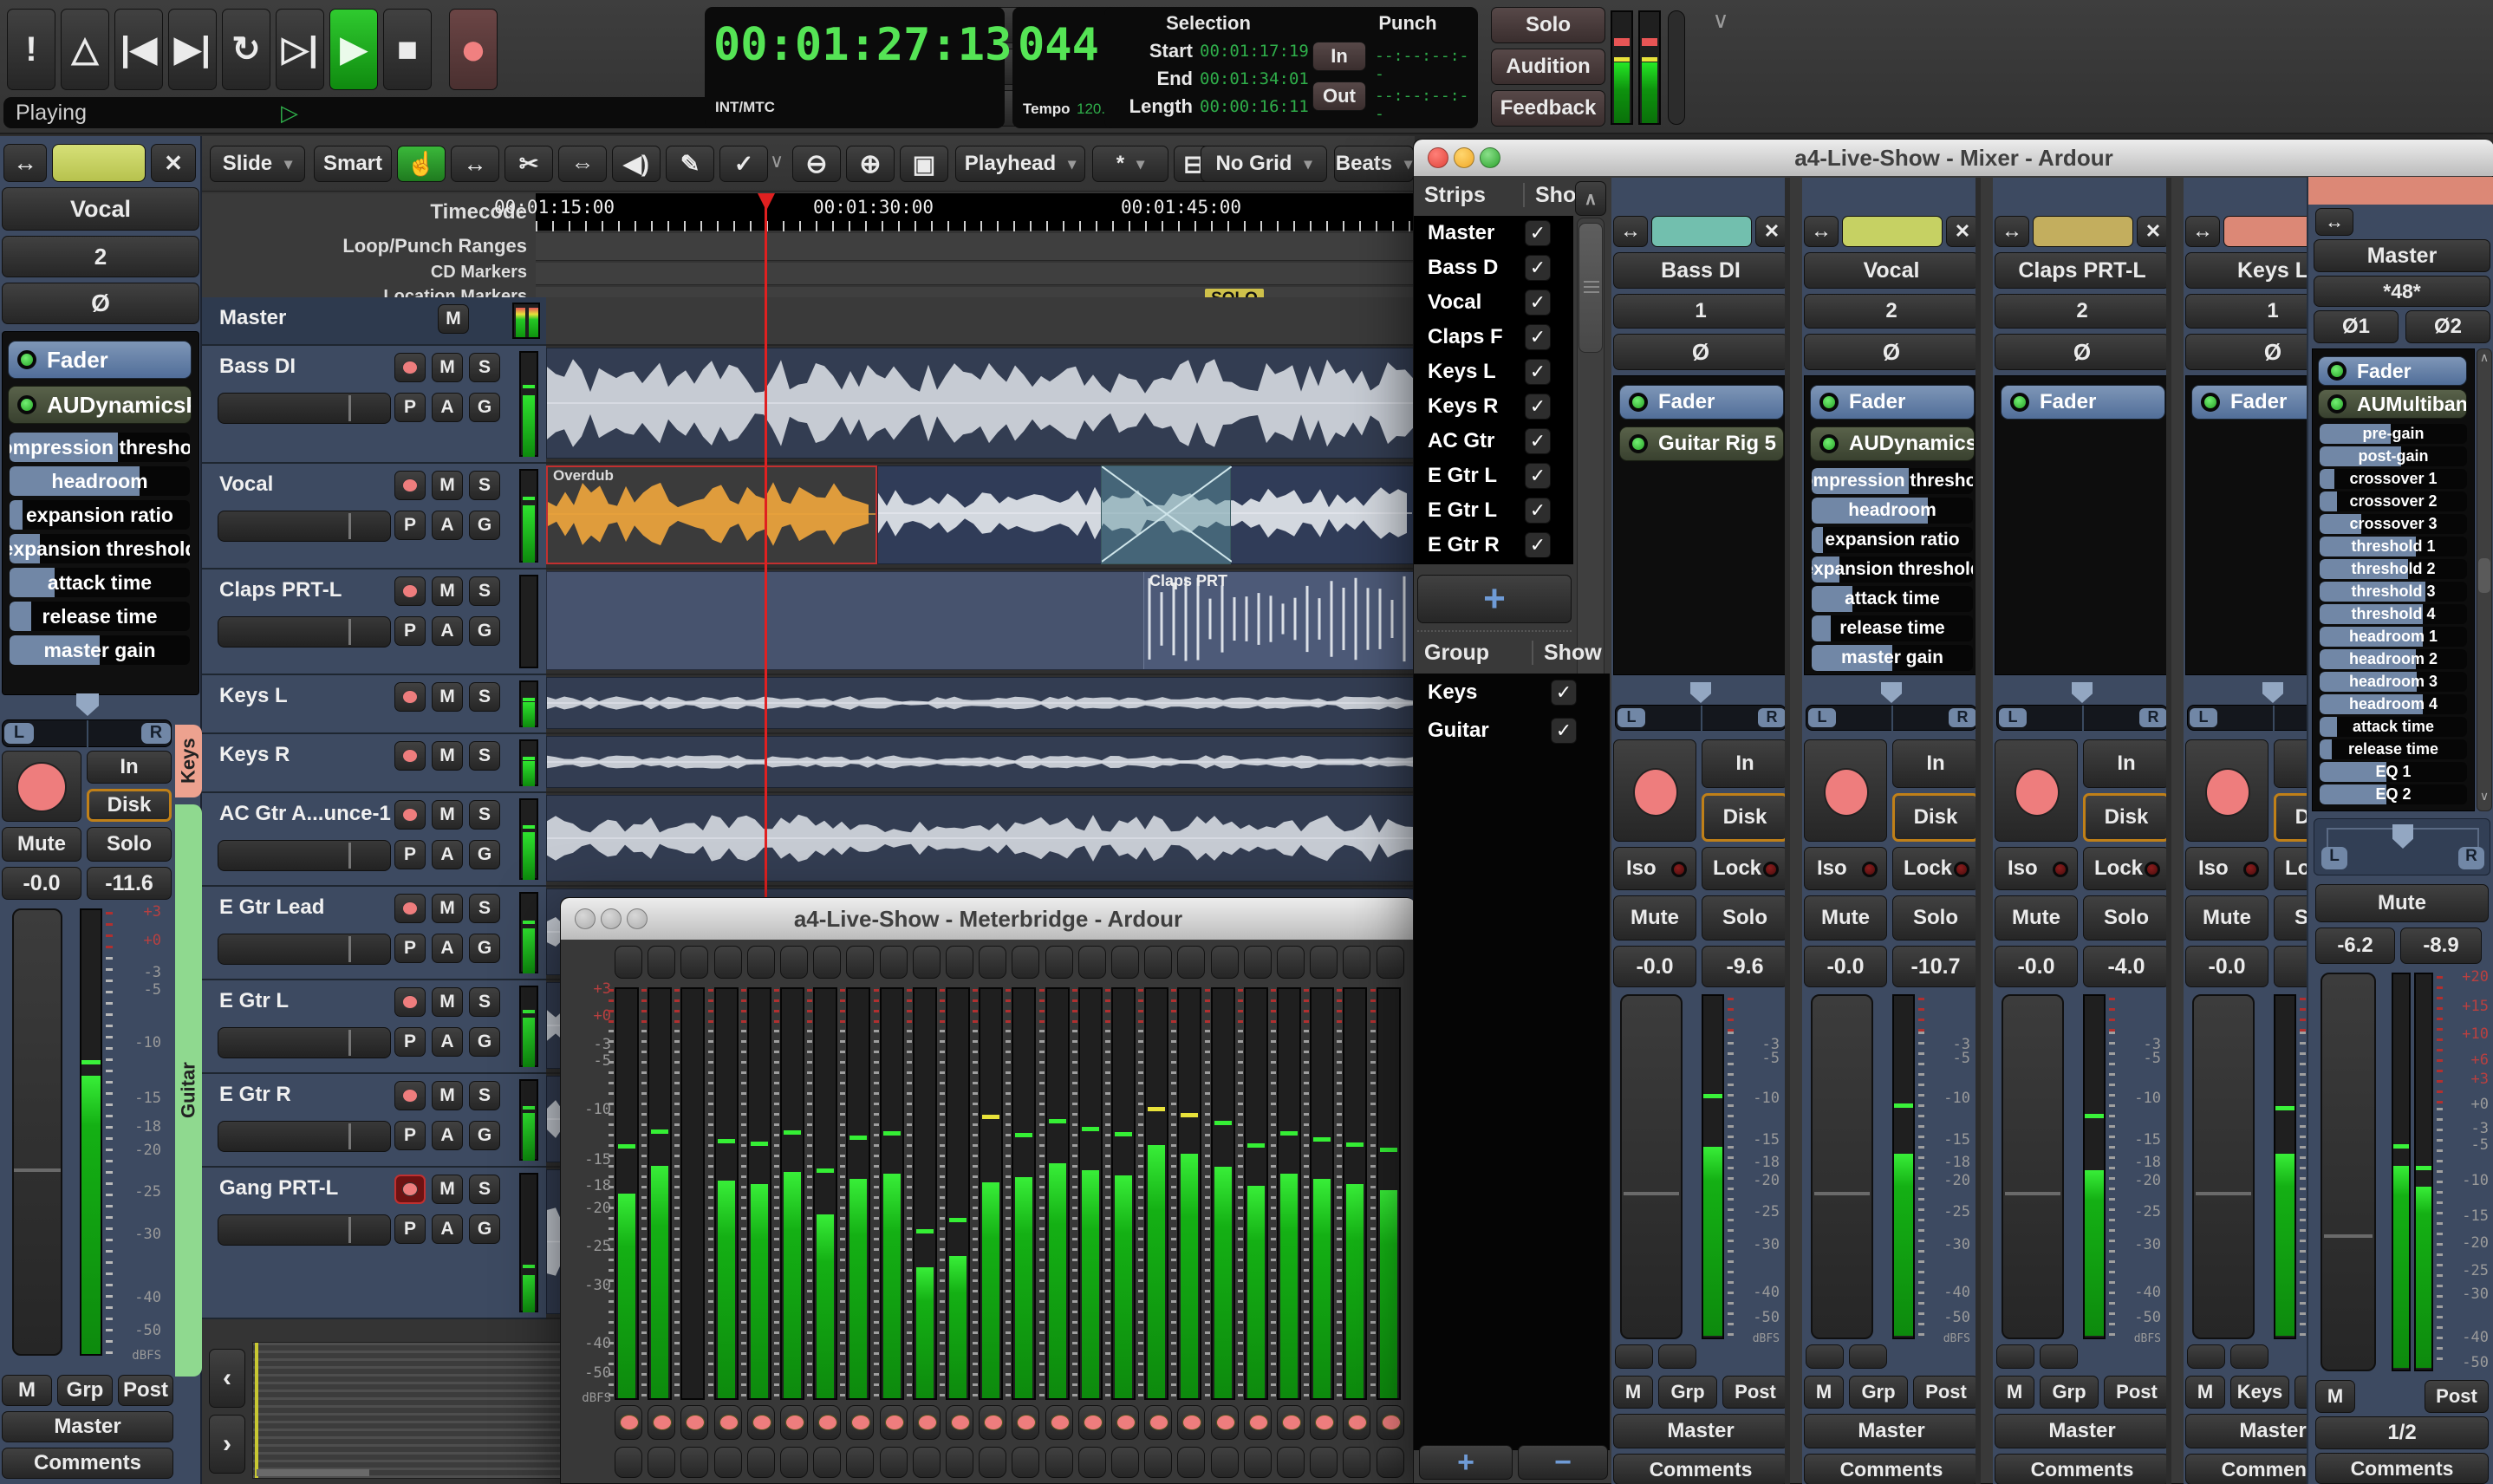  What do you see at coordinates (980, 403) in the screenshot?
I see `audio-region` at bounding box center [980, 403].